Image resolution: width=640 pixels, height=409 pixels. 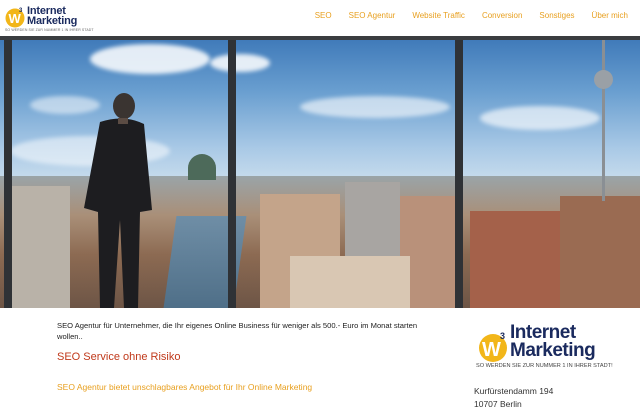 What do you see at coordinates (202, 167) in the screenshot?
I see `hero-cathedral-dome` at bounding box center [202, 167].